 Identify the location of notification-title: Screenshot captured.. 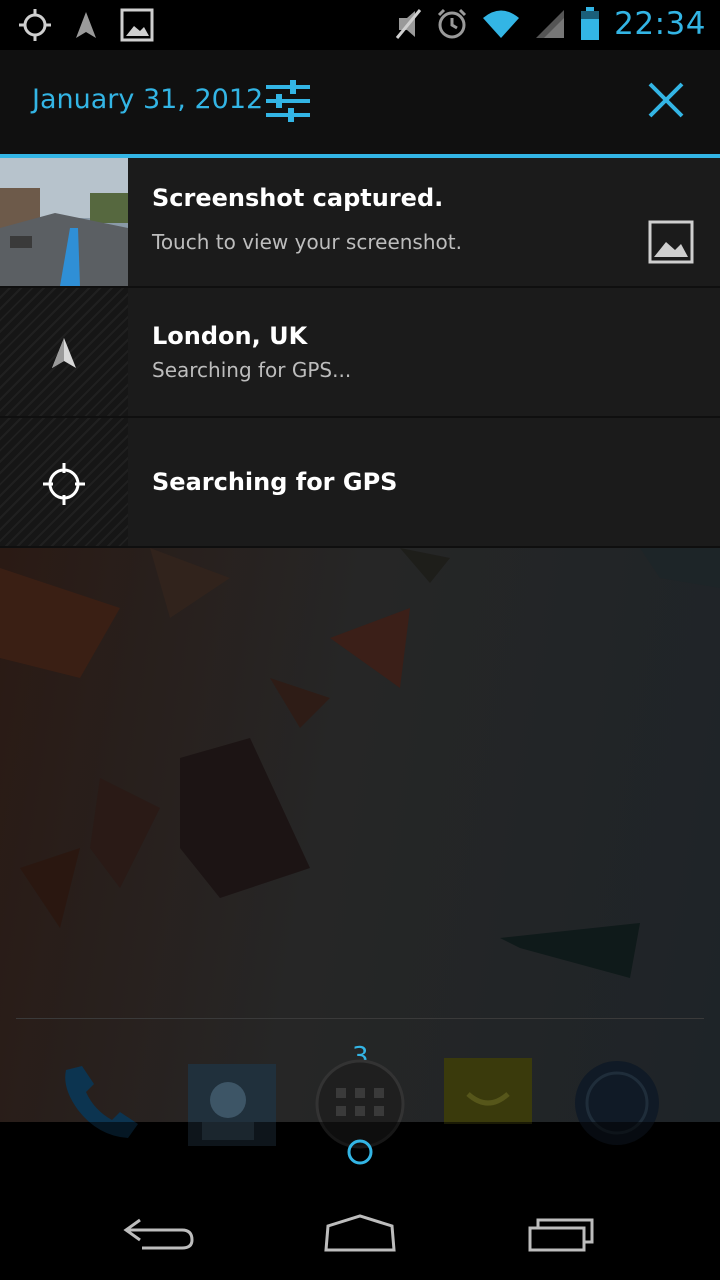
(298, 198).